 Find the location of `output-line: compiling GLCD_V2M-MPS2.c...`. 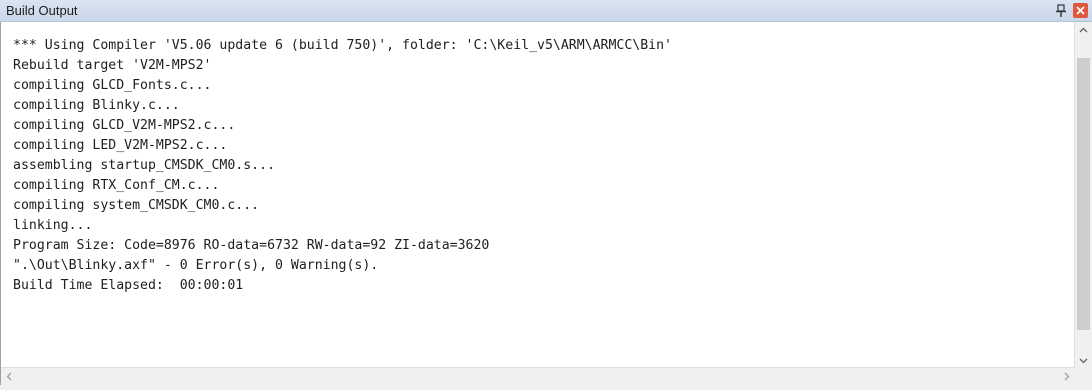

output-line: compiling GLCD_V2M-MPS2.c... is located at coordinates (124, 125).